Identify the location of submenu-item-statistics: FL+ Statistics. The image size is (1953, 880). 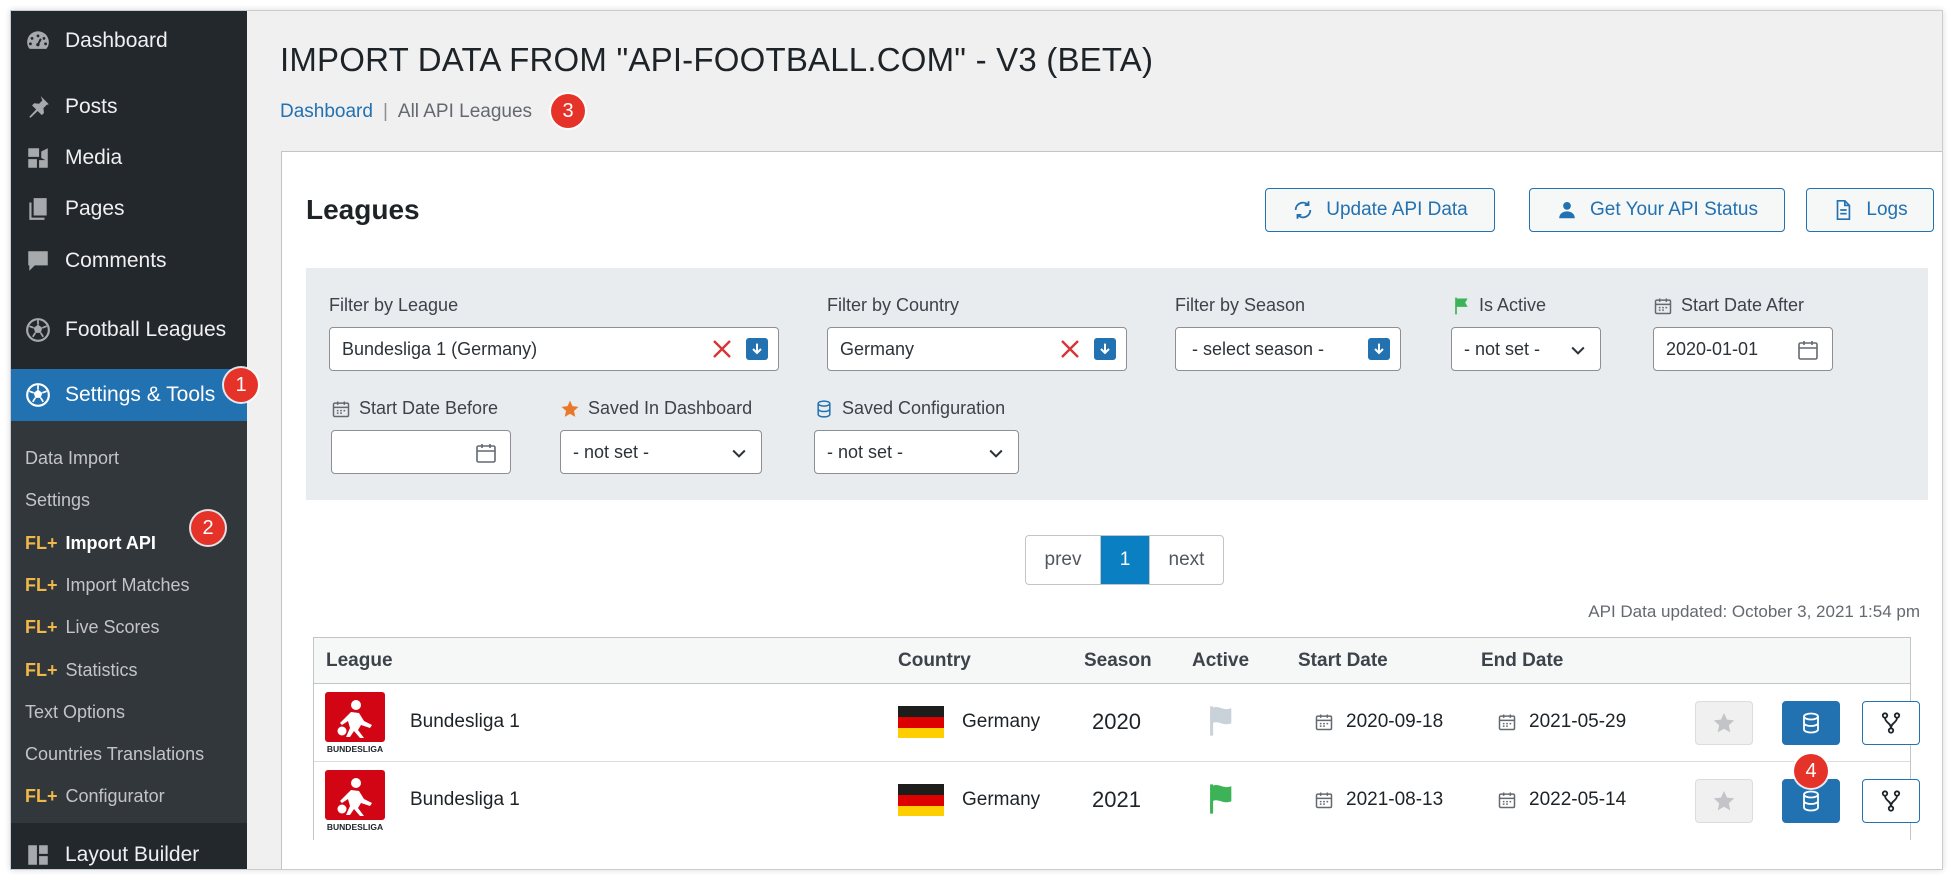
(81, 670).